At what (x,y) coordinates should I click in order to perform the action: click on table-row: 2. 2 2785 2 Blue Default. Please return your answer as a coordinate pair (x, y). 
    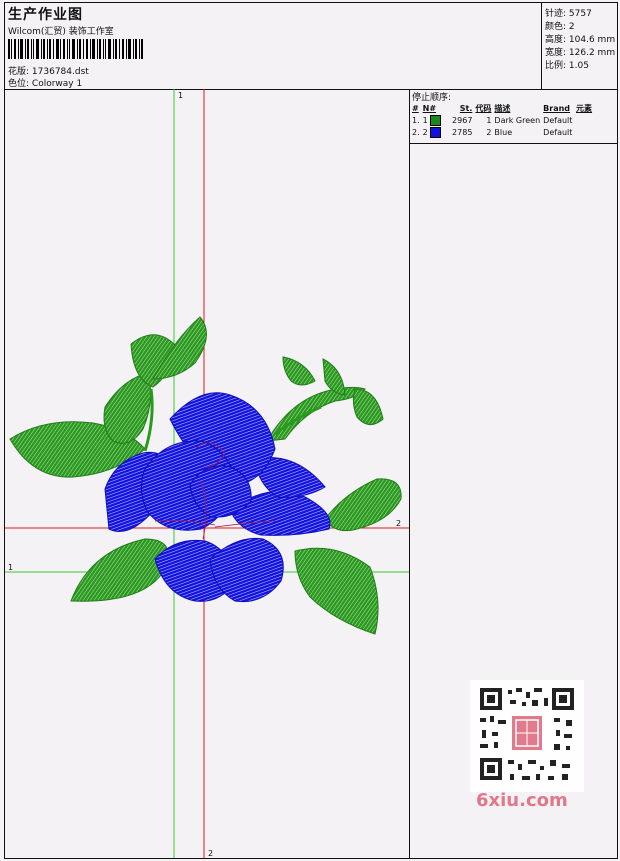
    Looking at the image, I should click on (492, 132).